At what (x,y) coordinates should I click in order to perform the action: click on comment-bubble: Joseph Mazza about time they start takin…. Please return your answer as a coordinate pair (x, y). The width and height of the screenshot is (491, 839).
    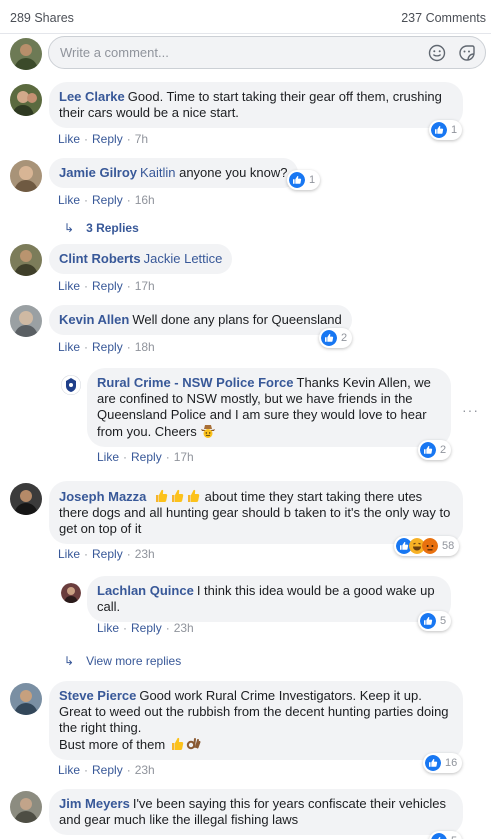
    Looking at the image, I should click on (256, 512).